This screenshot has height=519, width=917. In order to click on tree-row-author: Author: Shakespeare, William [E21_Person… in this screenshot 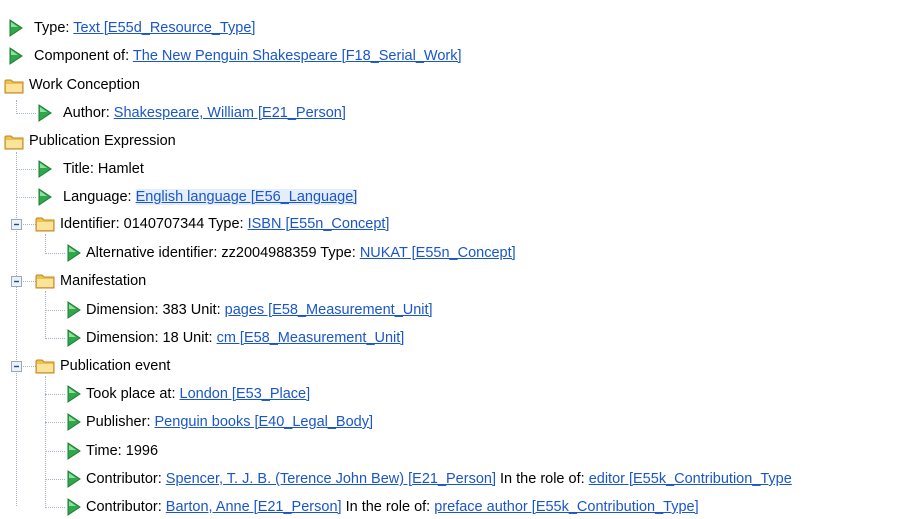, I will do `click(204, 113)`.